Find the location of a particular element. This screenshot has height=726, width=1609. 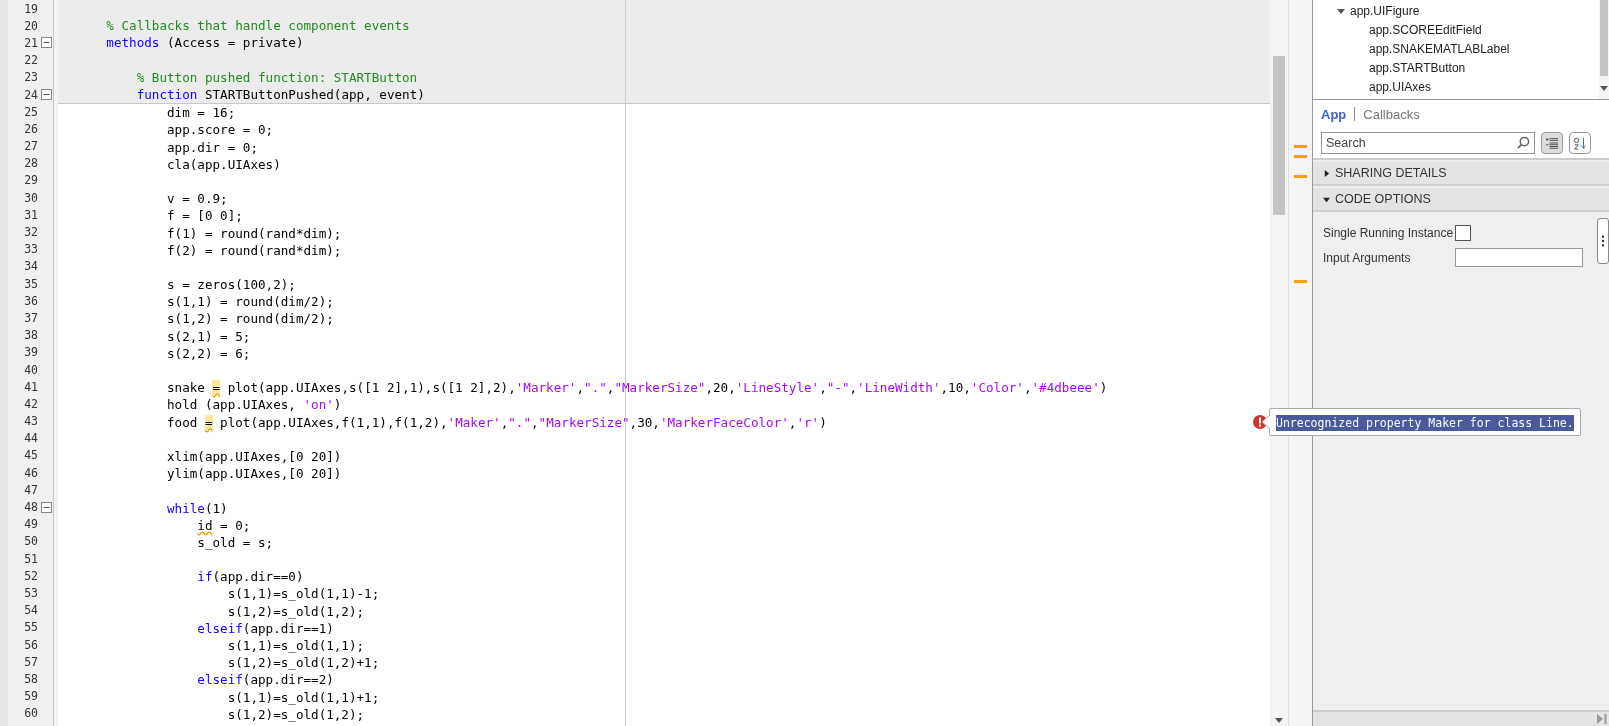

error-message: Unrecognized property Maker for class Line. is located at coordinates (1425, 422).